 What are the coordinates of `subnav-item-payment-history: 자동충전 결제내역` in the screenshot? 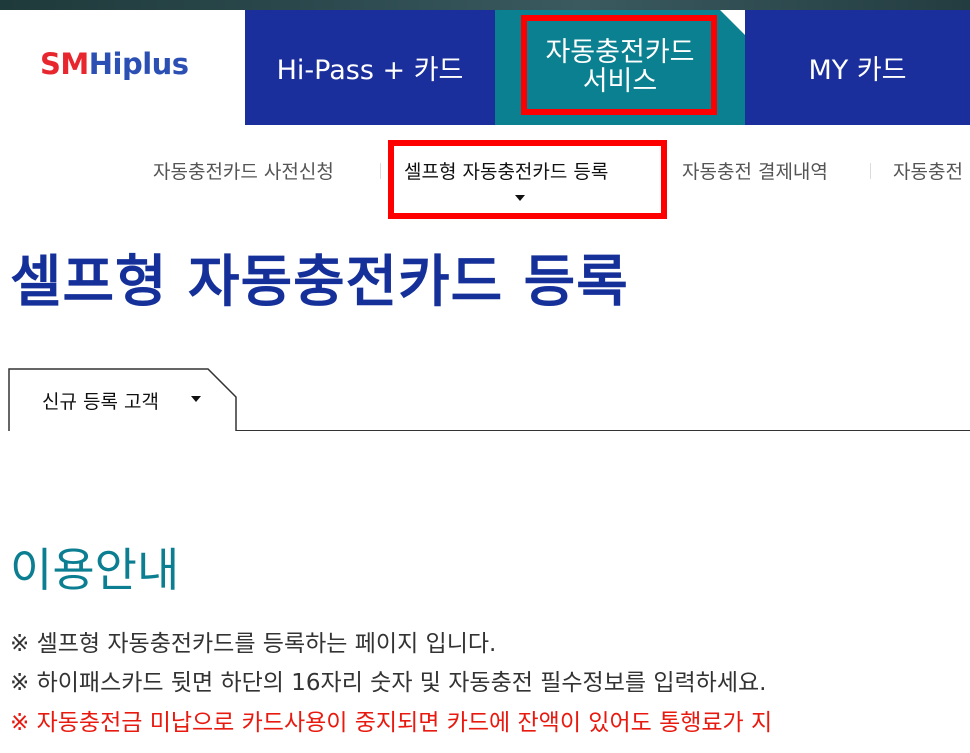 It's located at (755, 170).